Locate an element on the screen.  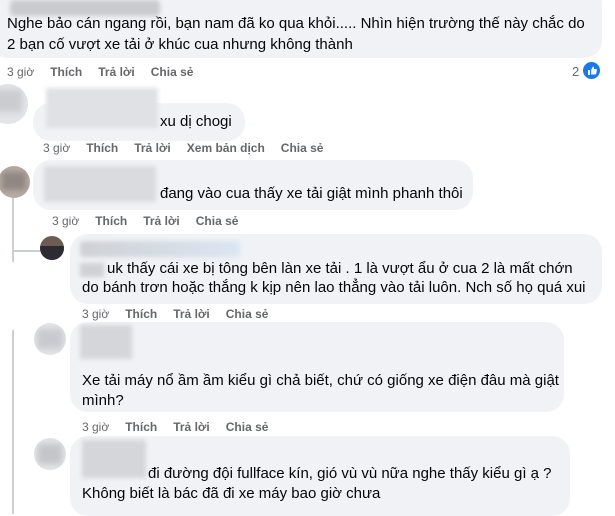
comment-bubble is located at coordinates (317, 367).